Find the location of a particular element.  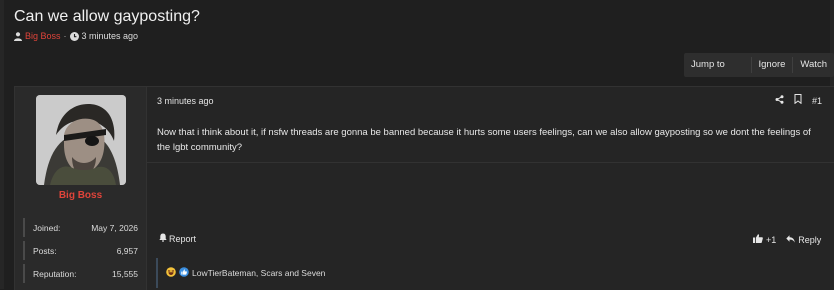

jump-to-new-button: Jump to new is located at coordinates (717, 73).